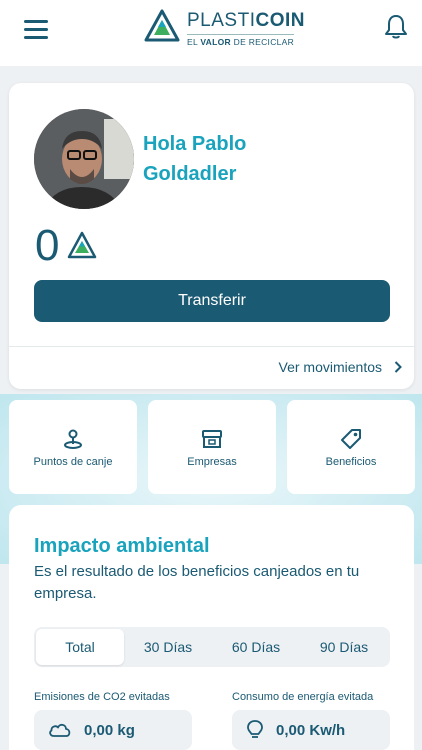 The height and width of the screenshot is (750, 422). I want to click on quick-action-empresas: Empresas, so click(212, 447).